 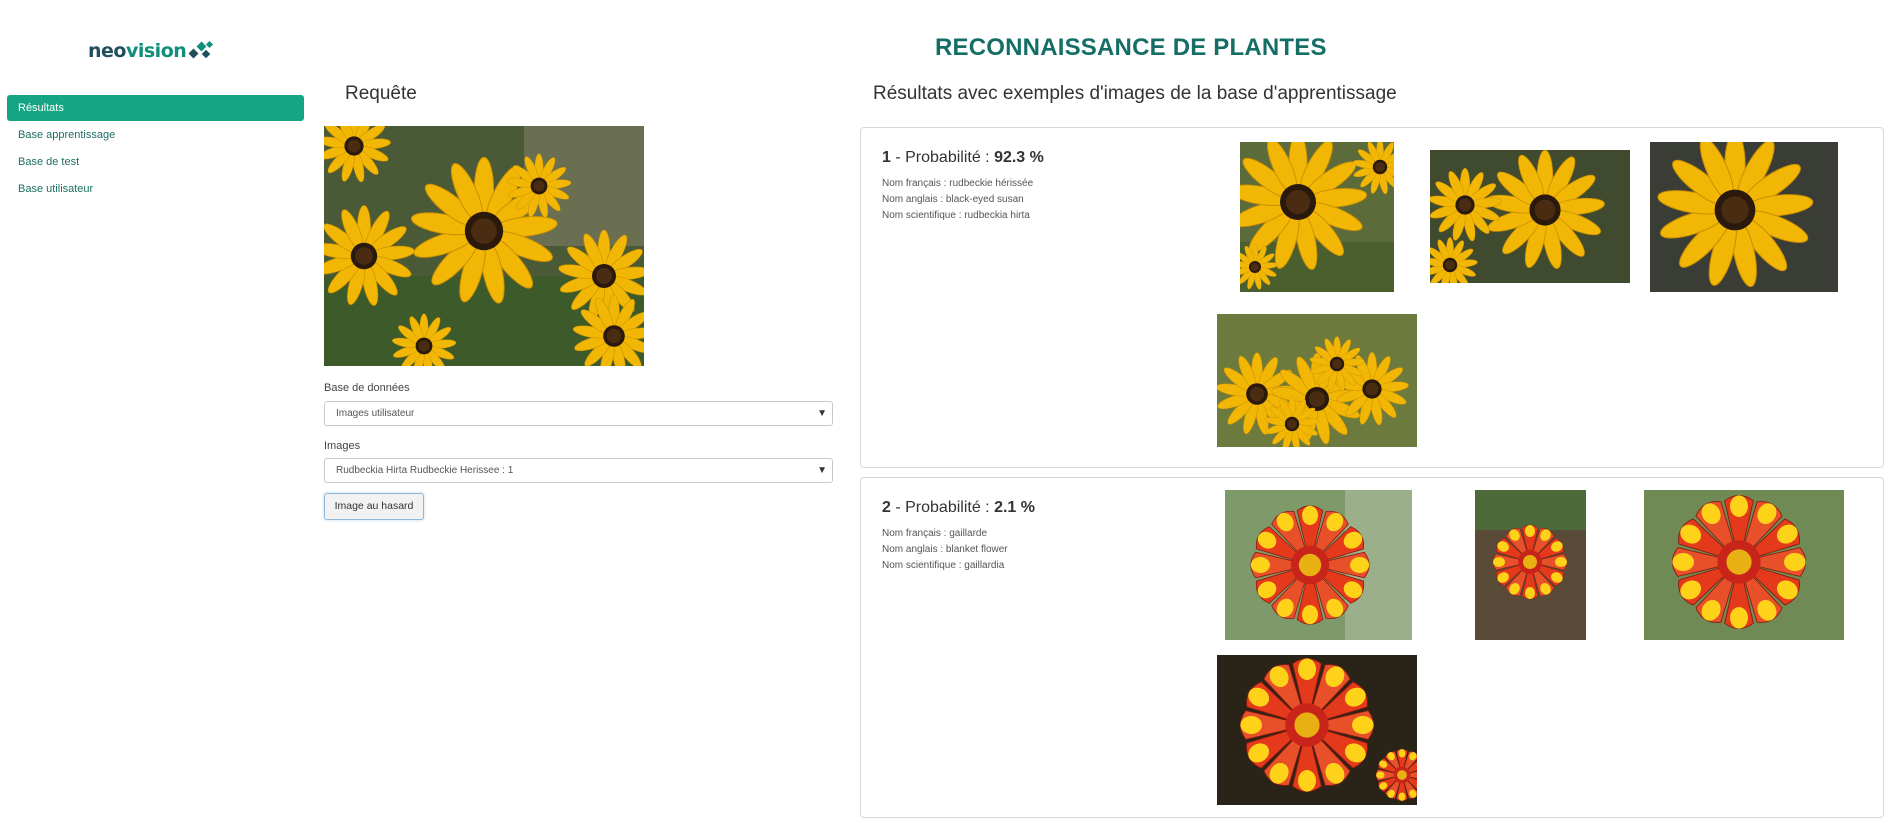 I want to click on result-2-probability: 2 - Probabilité : 2.1 %, so click(x=958, y=508).